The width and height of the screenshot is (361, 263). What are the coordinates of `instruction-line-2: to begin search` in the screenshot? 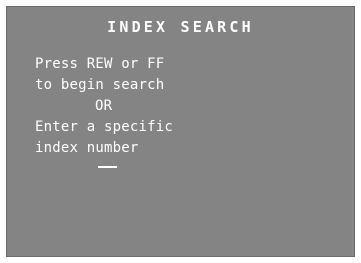 It's located at (100, 85).